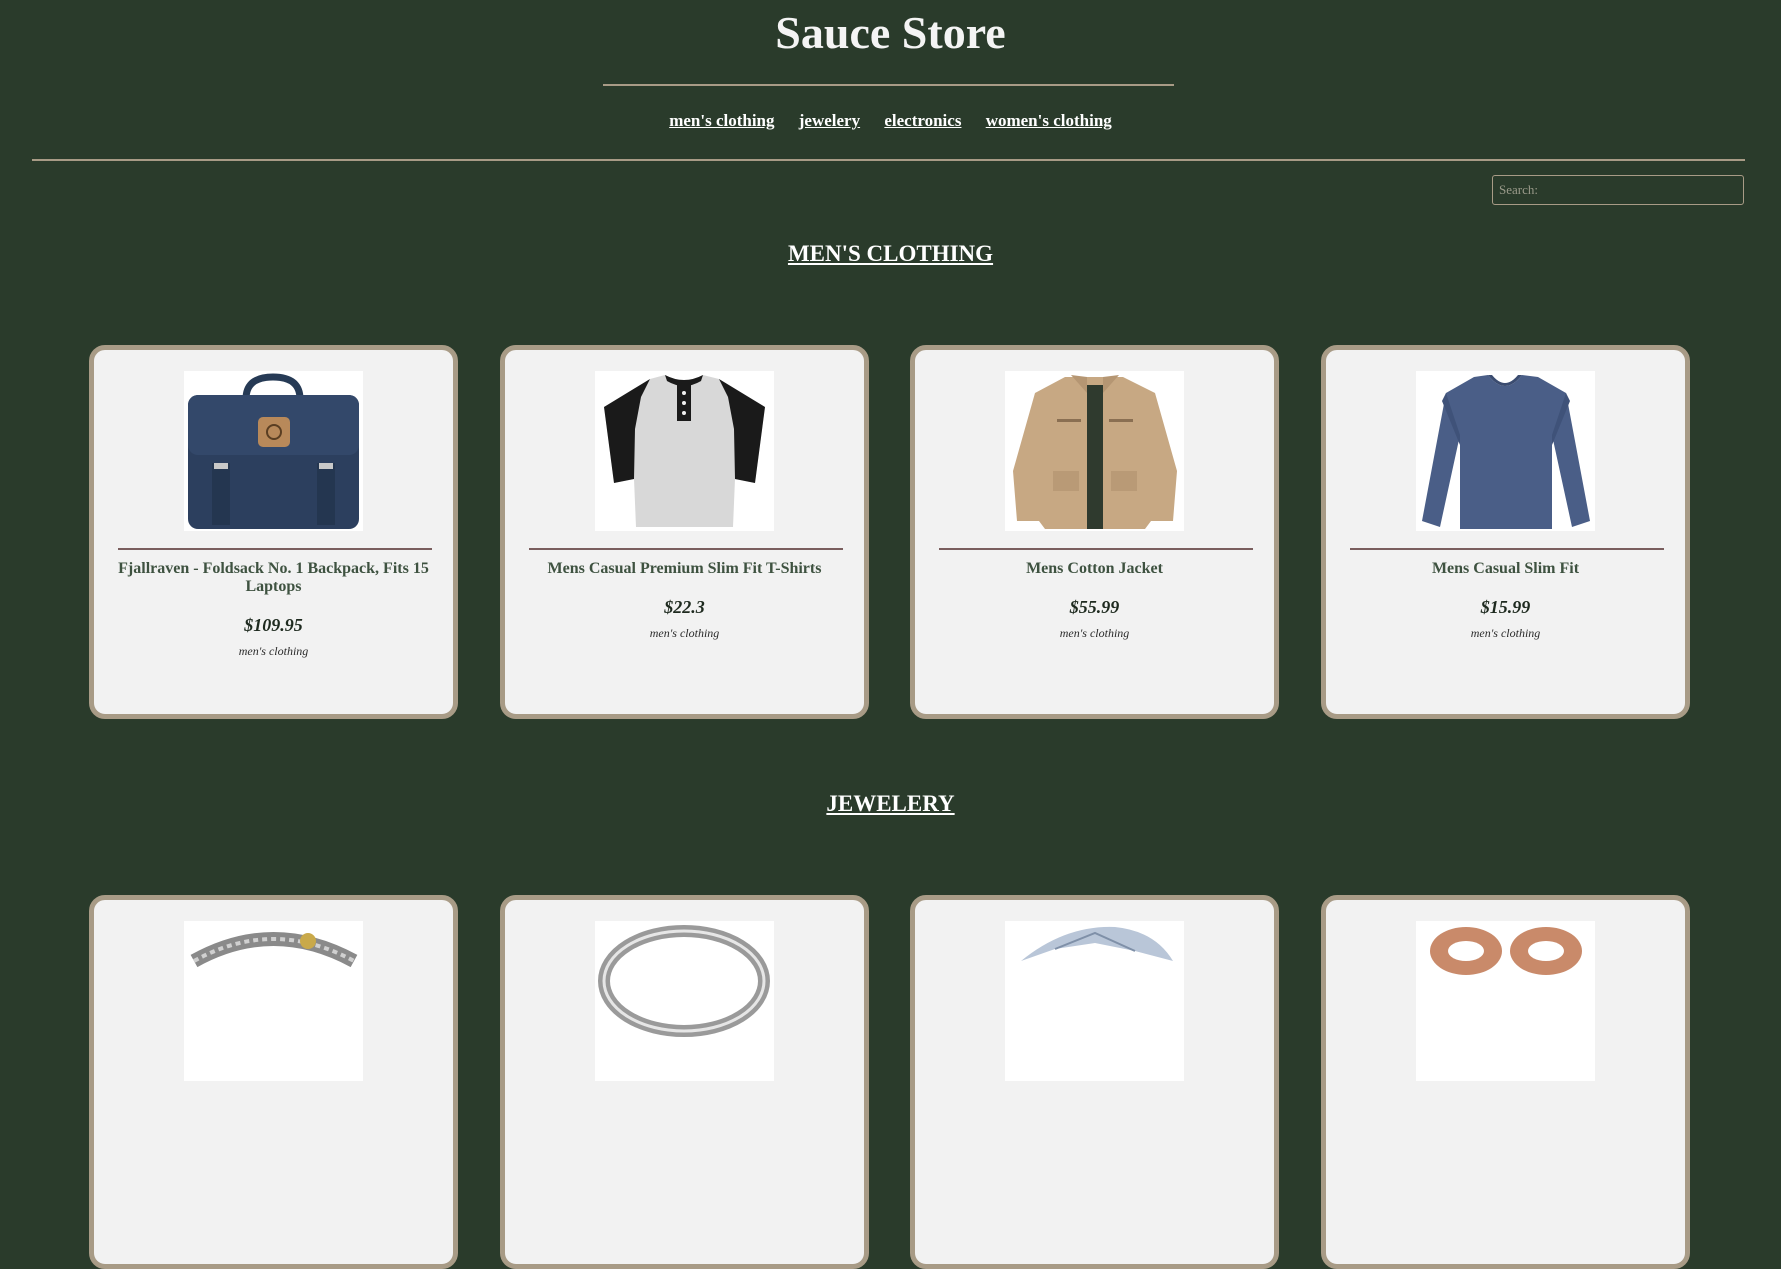 This screenshot has width=1781, height=1269. Describe the element at coordinates (1505, 451) in the screenshot. I see `longsleeve-image` at that location.